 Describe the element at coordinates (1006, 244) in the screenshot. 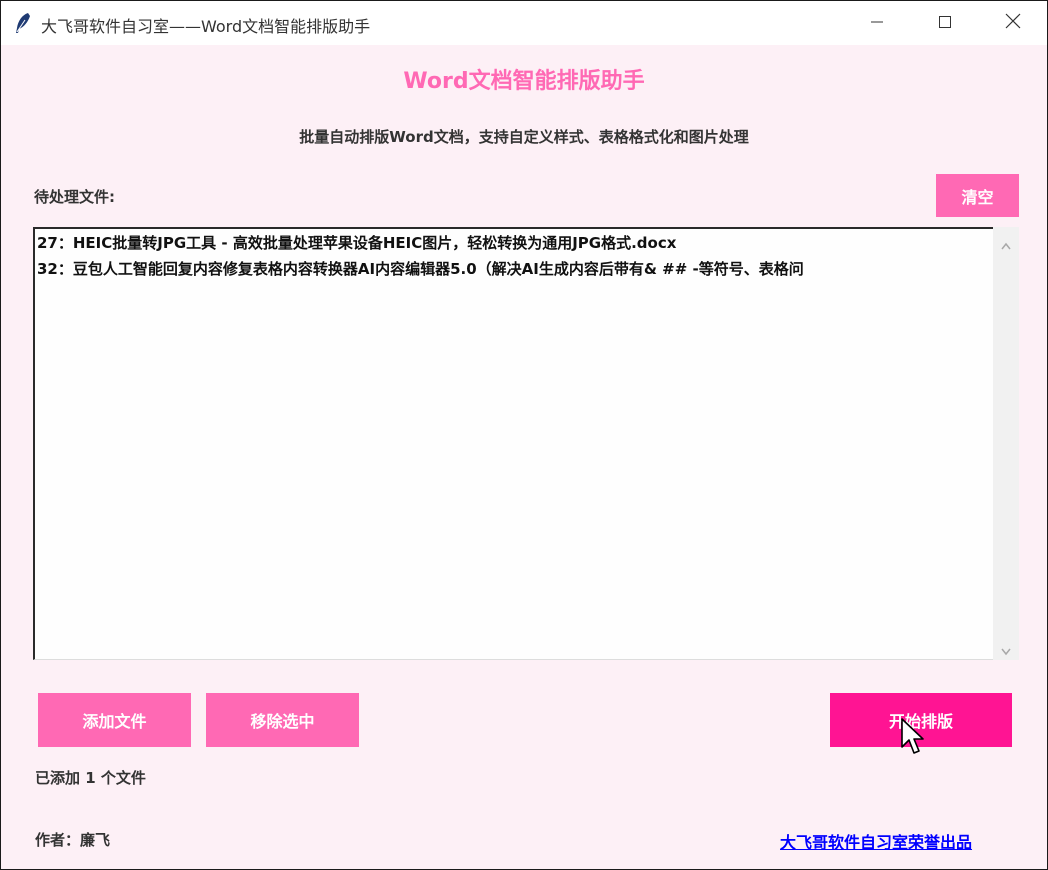

I see `scroll-up-icon` at that location.